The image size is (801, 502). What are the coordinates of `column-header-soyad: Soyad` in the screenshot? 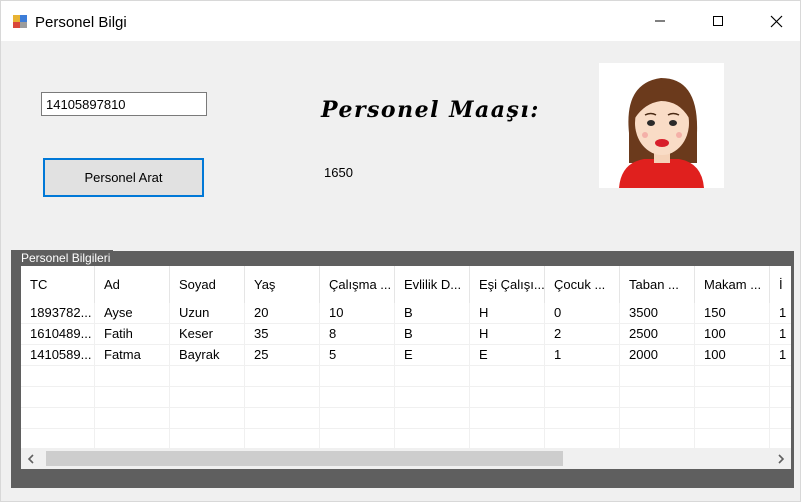 It's located at (207, 284).